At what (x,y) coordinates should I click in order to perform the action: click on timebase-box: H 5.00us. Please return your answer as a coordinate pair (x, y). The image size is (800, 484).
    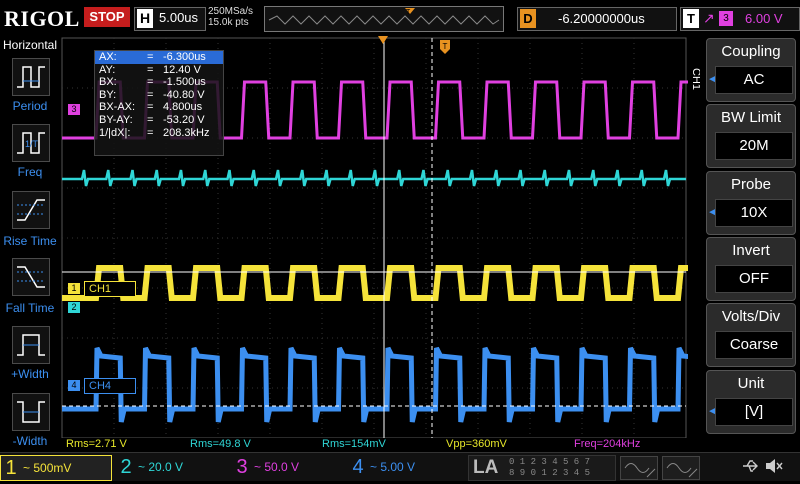
    Looking at the image, I should click on (170, 19).